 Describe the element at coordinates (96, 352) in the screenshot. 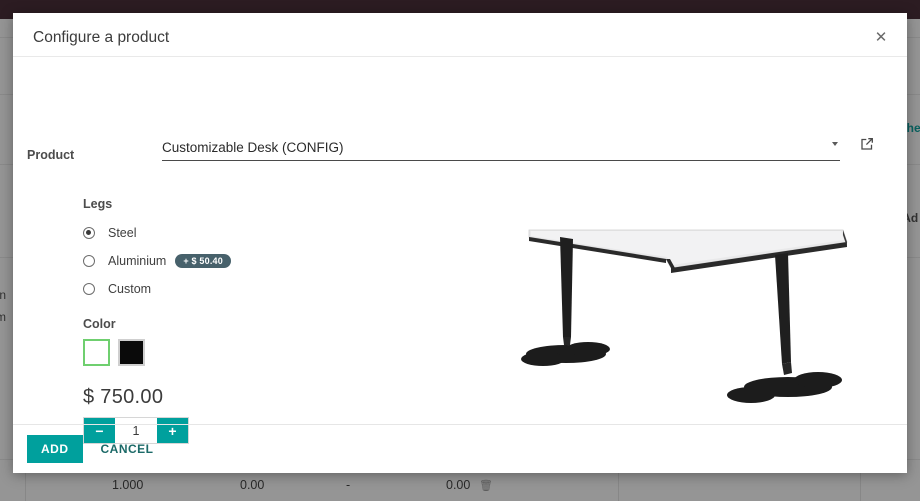

I see `color-swatch-white` at that location.